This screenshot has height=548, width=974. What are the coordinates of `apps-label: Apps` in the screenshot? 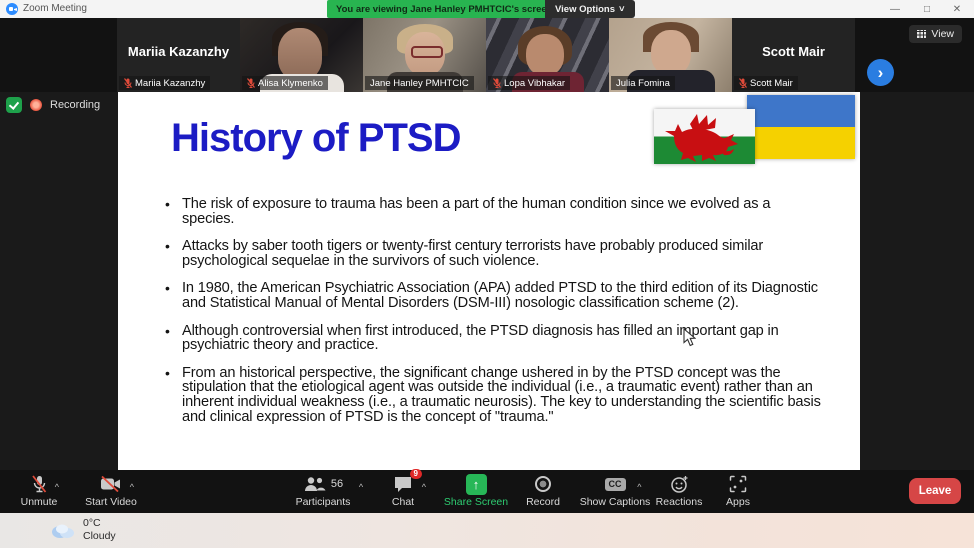 It's located at (738, 502).